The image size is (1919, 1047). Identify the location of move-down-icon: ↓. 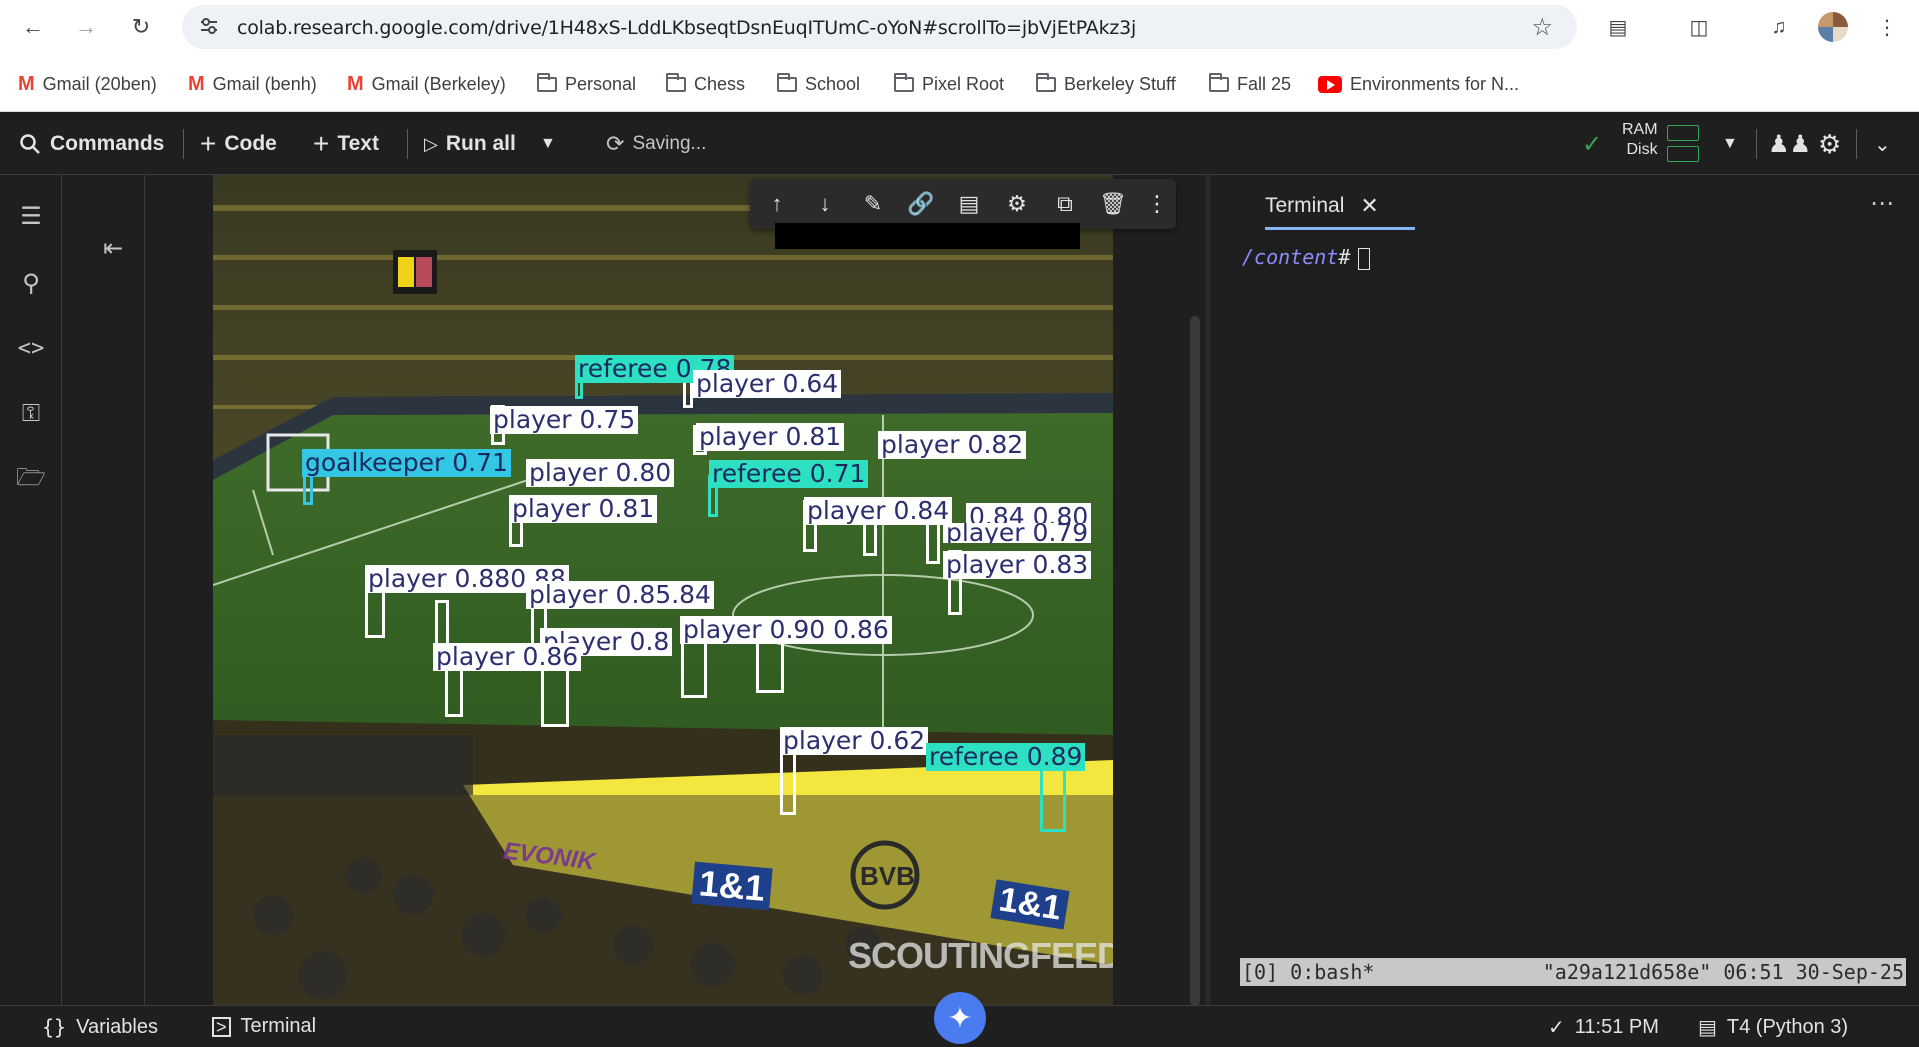
(825, 204).